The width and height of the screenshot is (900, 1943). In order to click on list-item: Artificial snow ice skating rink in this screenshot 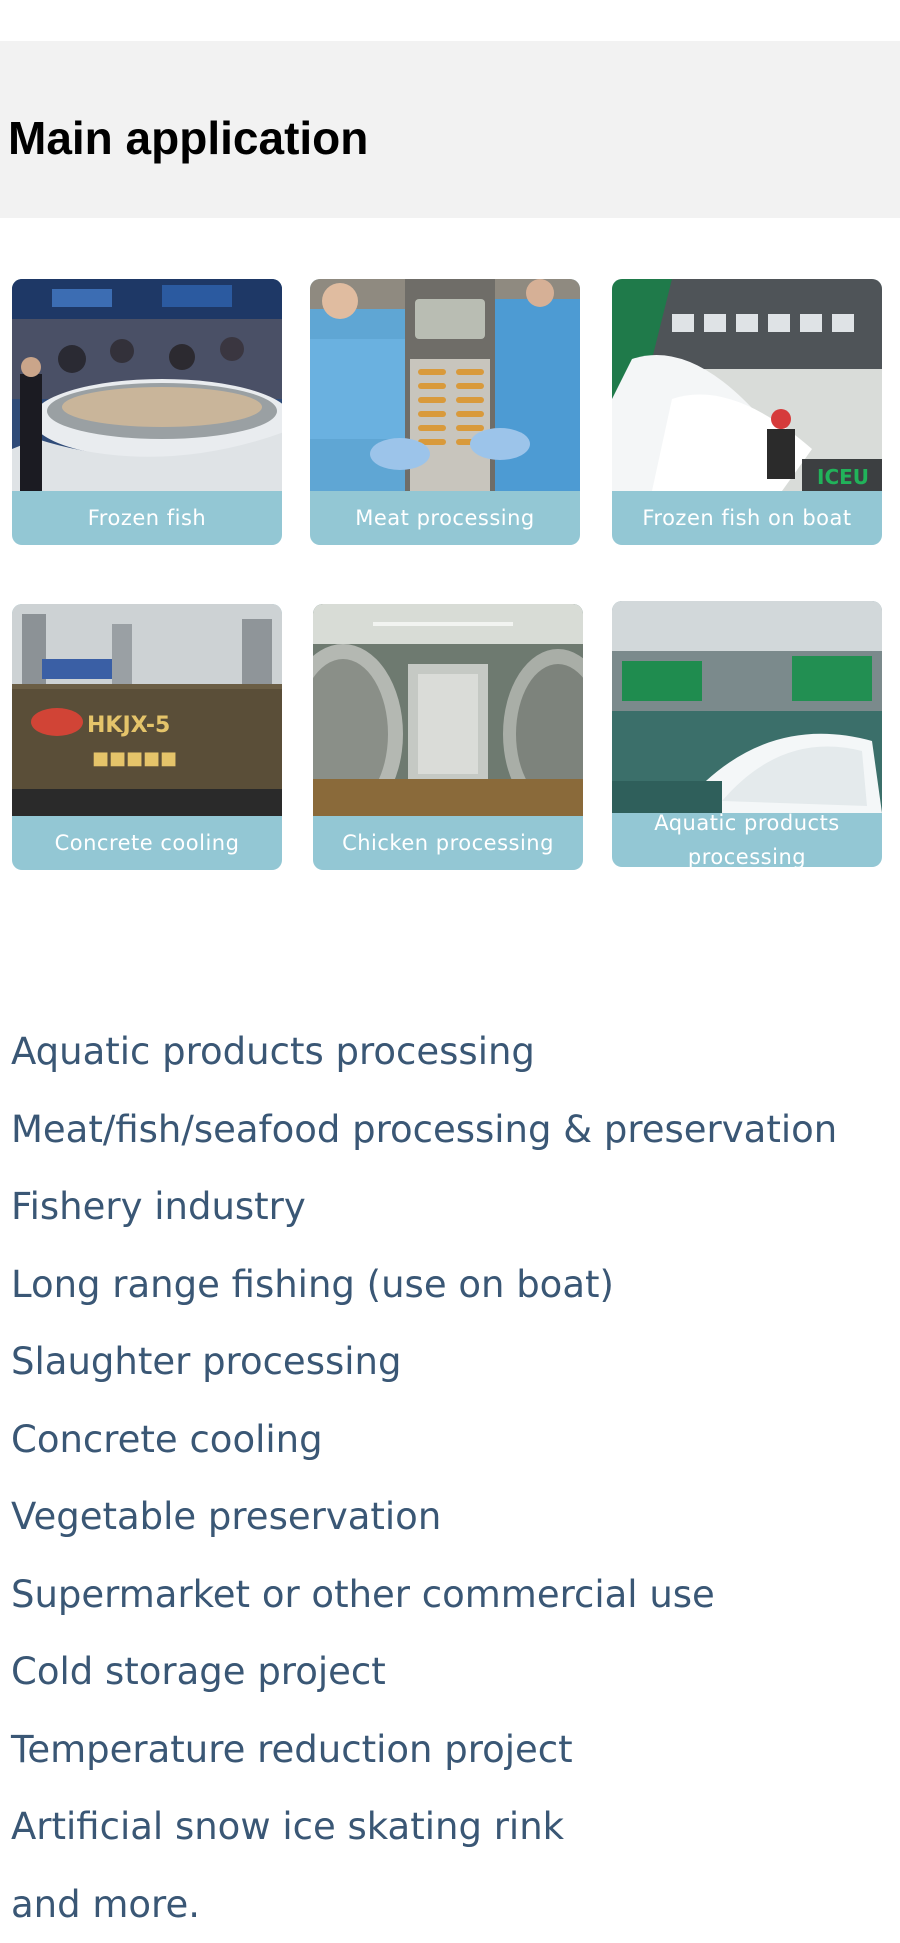, I will do `click(424, 1827)`.